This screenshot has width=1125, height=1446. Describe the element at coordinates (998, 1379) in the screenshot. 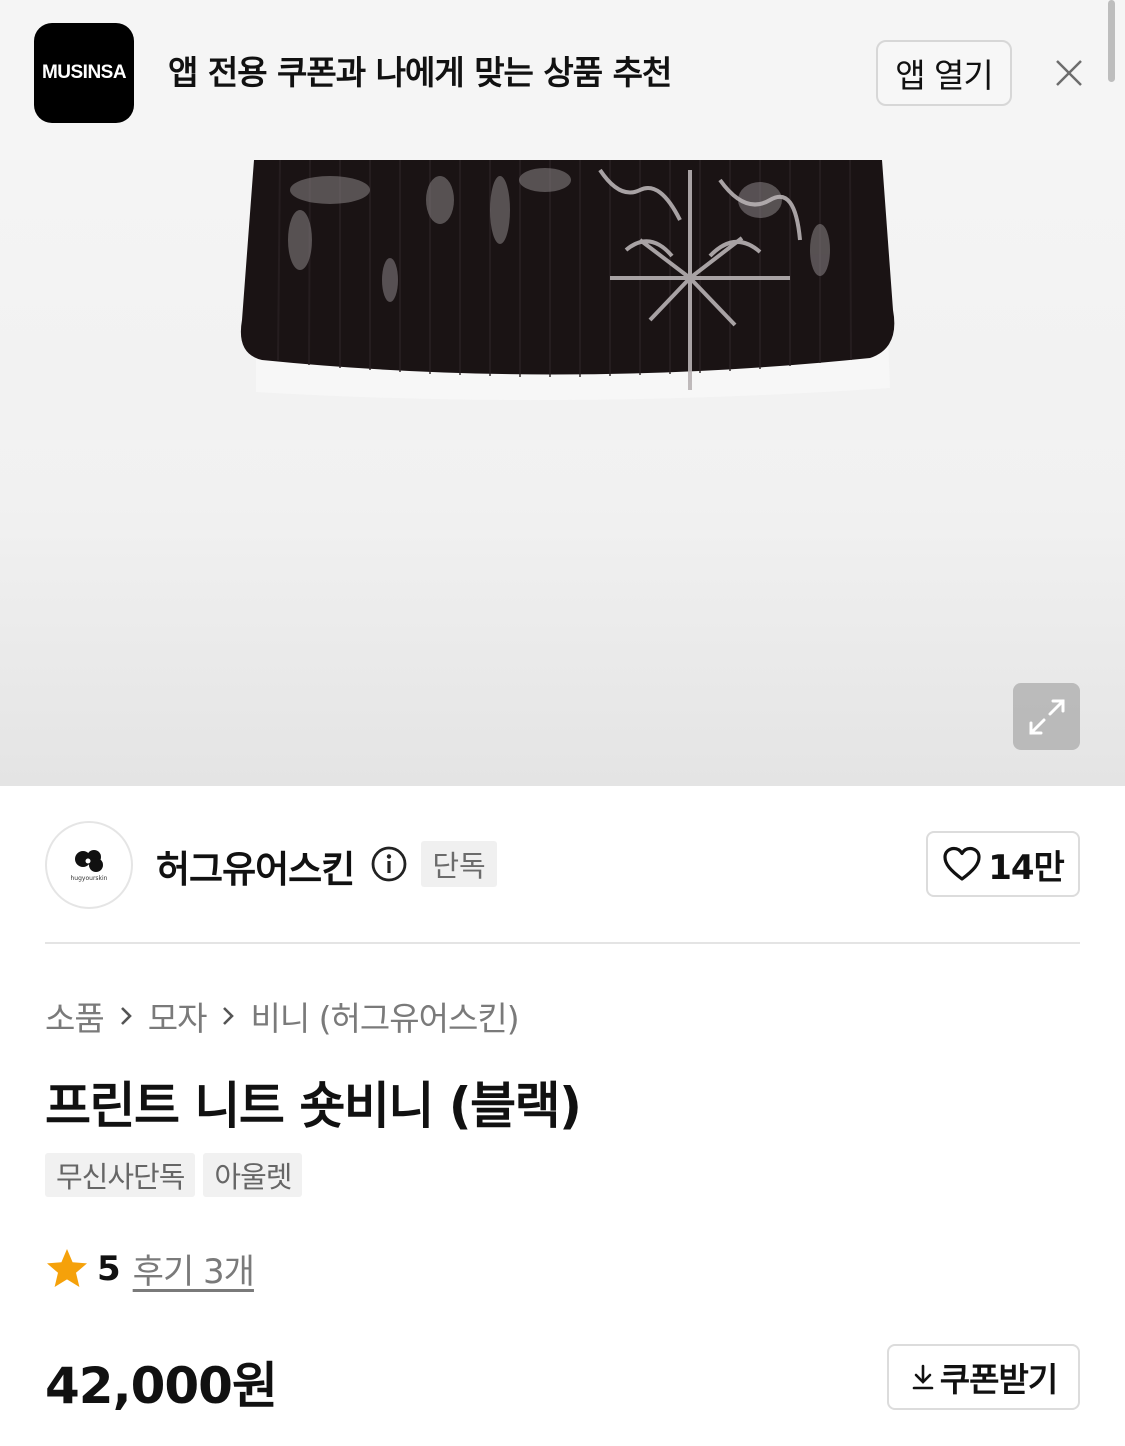

I see `coupon-label: 쿠폰받기` at that location.